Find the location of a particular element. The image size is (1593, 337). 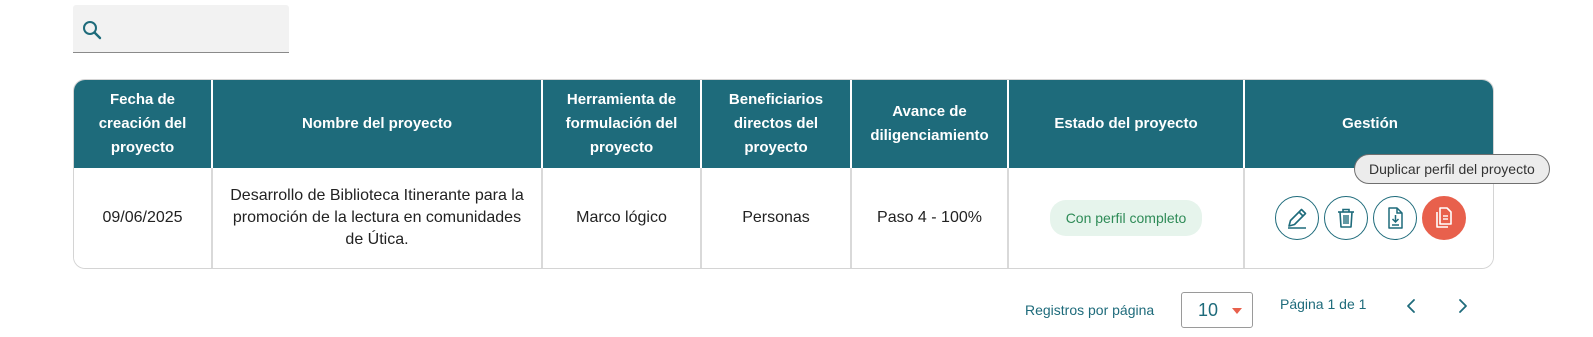

search-box is located at coordinates (181, 29).